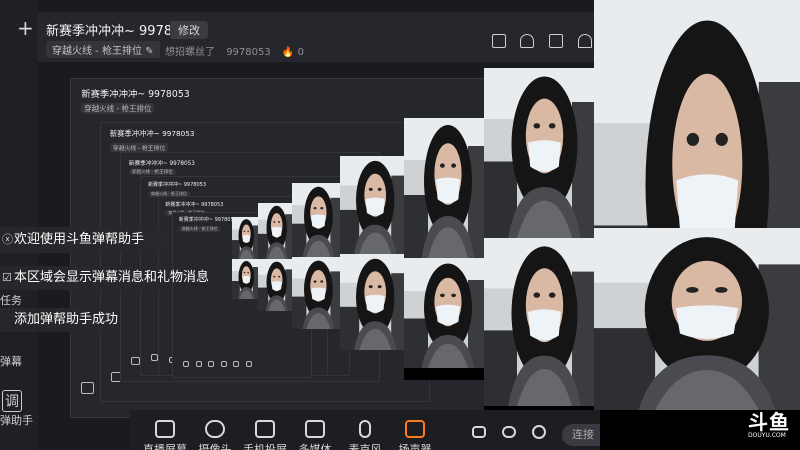  Describe the element at coordinates (527, 41) in the screenshot. I see `lock-icon` at that location.